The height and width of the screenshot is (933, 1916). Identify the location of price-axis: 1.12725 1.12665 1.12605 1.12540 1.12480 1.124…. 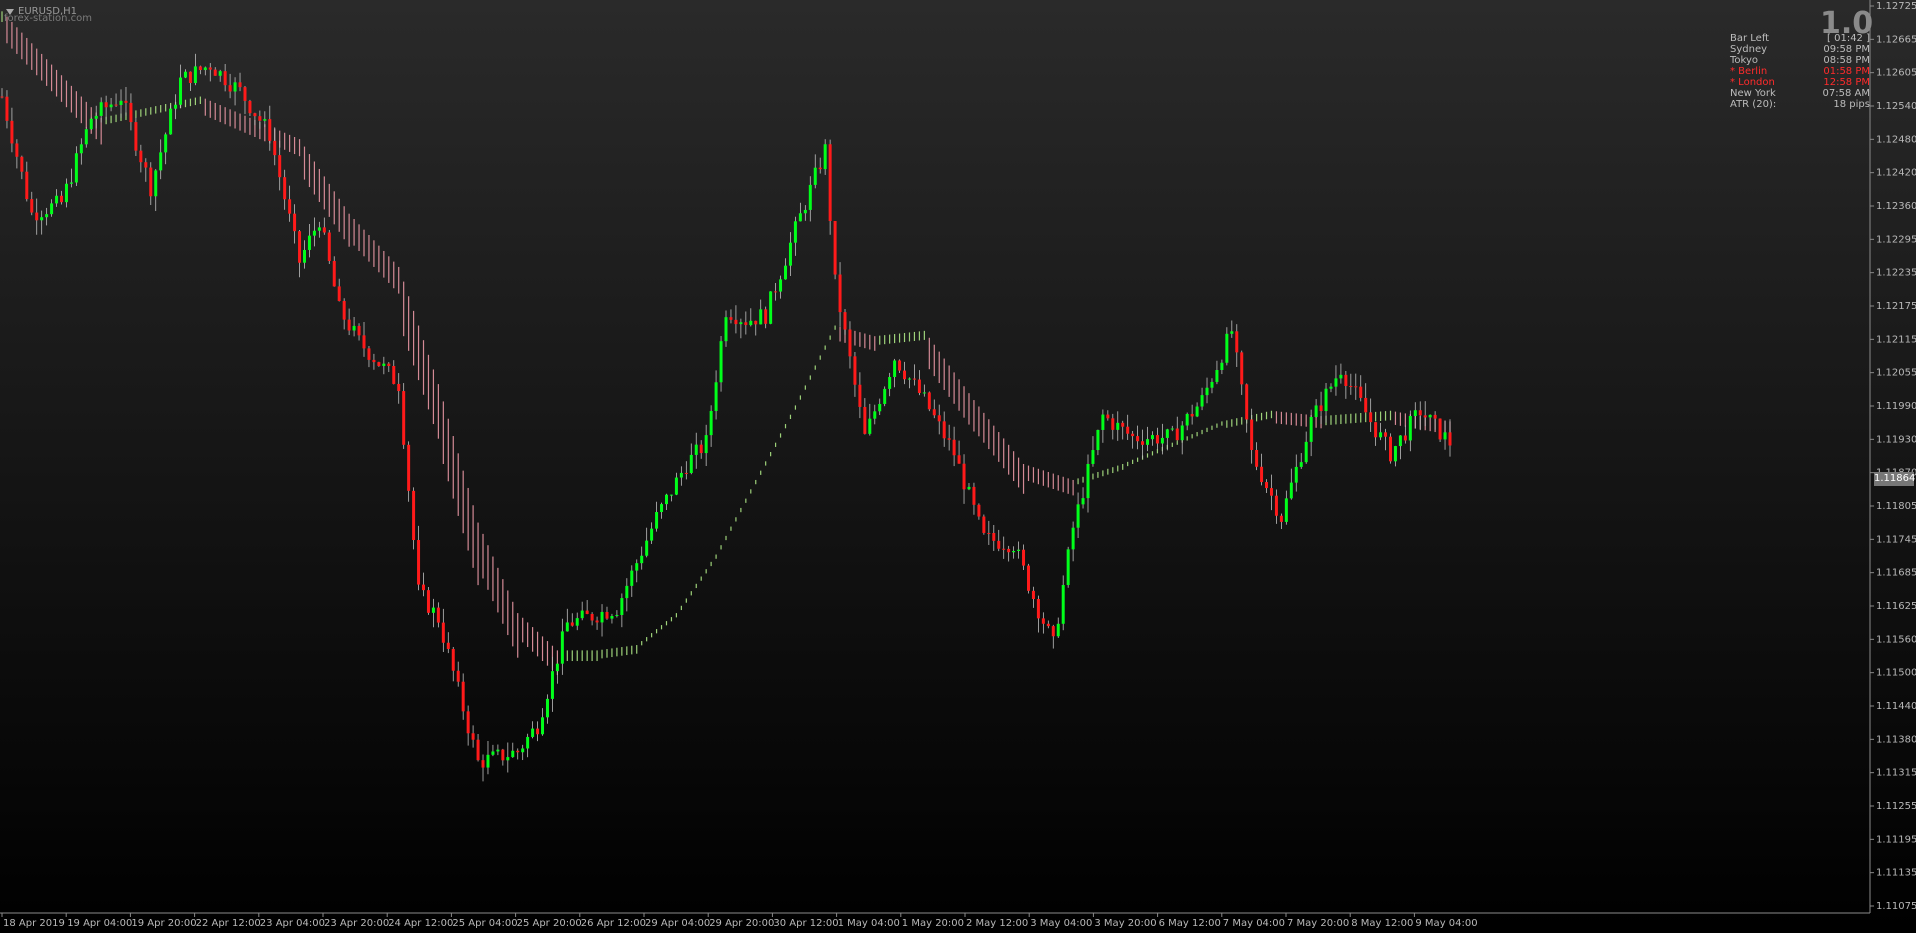
(1893, 456).